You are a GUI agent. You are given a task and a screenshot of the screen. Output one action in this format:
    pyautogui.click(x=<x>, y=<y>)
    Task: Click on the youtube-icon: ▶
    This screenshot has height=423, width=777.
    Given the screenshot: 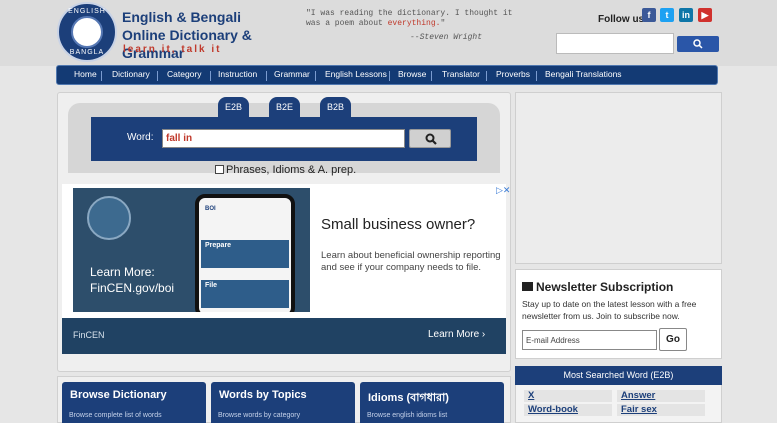 What is the action you would take?
    pyautogui.click(x=705, y=15)
    